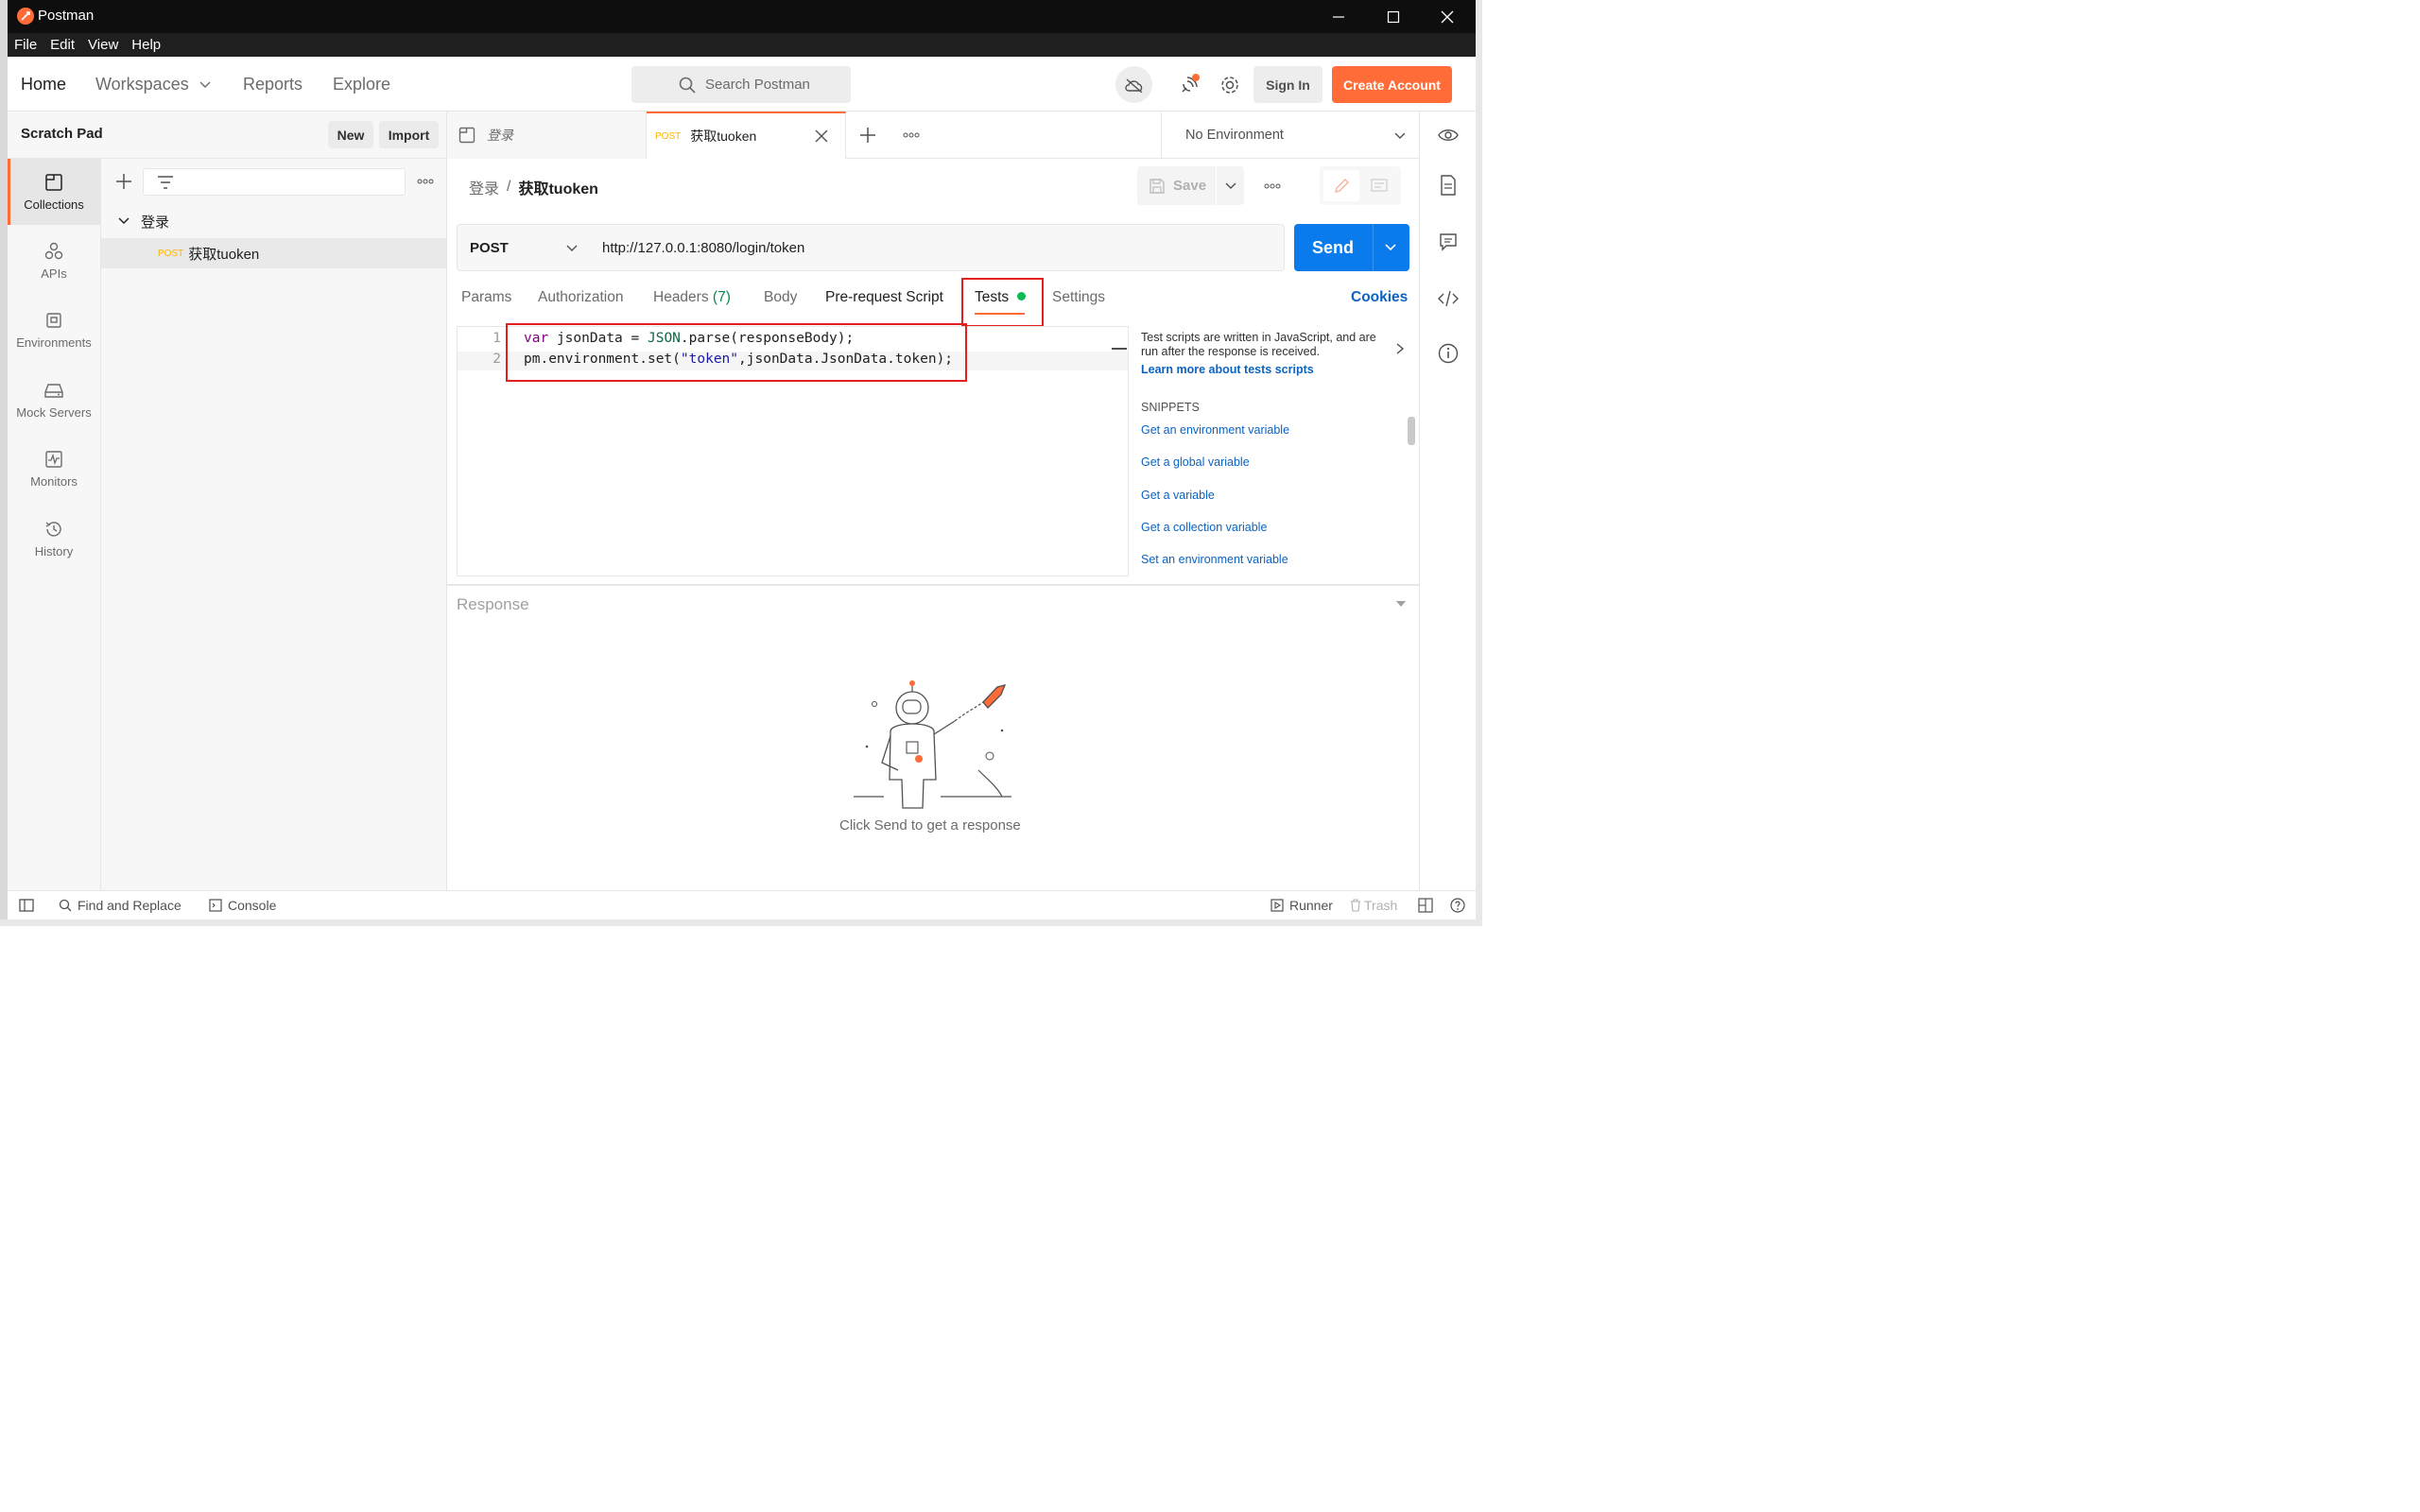  I want to click on save-options-button, so click(1231, 185).